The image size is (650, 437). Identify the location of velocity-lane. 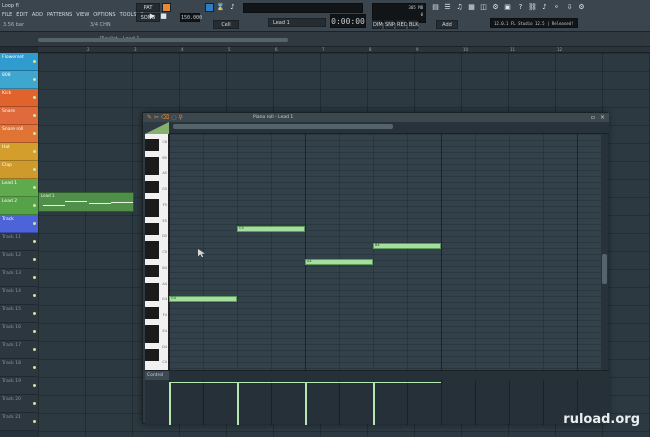
(389, 402).